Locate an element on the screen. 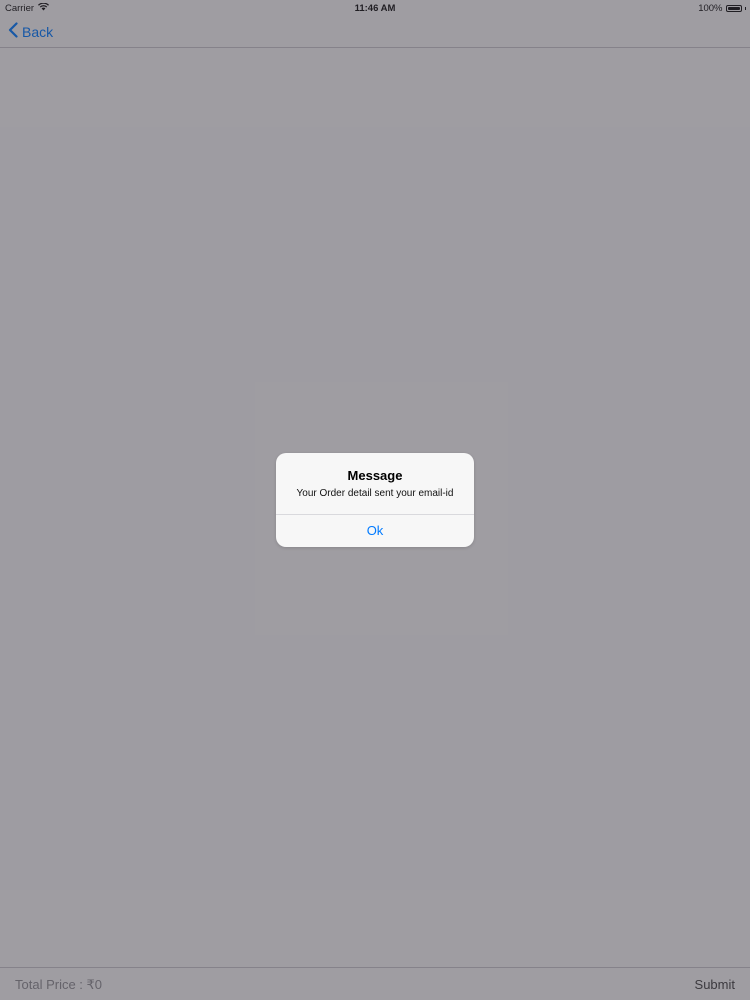 The width and height of the screenshot is (750, 1000). ok-button: Ok is located at coordinates (375, 531).